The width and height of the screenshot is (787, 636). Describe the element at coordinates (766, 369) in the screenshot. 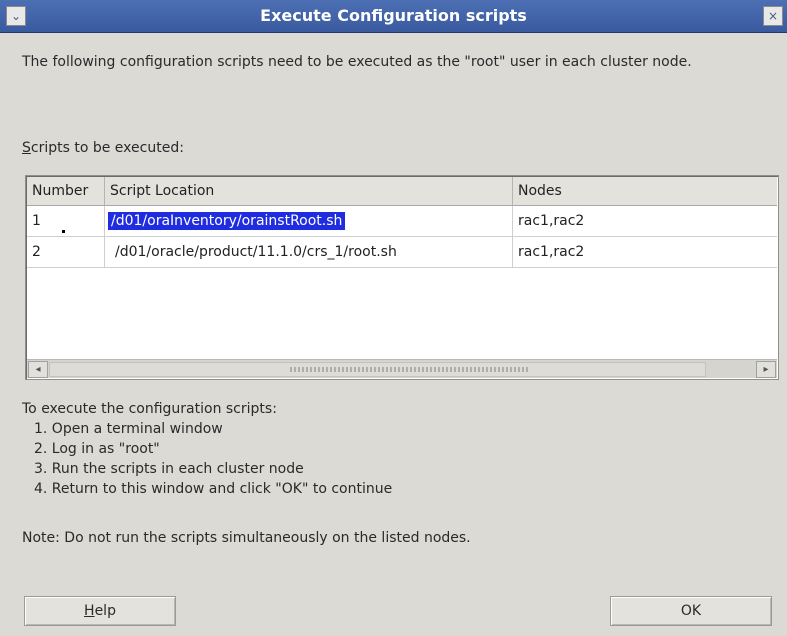

I see `scroll-right-icon: ▸` at that location.